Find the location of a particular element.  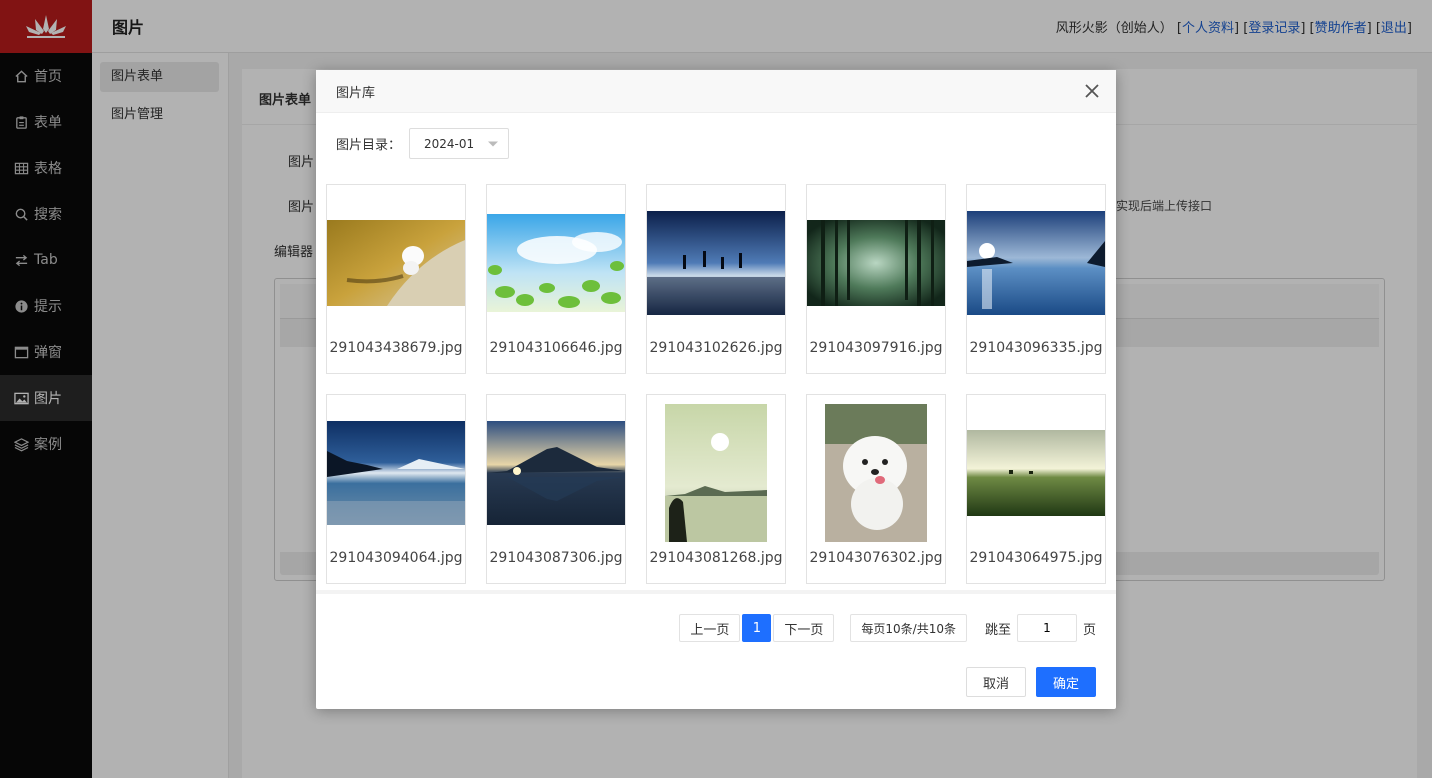

image-filename: 291043087306.jpg is located at coordinates (556, 558).